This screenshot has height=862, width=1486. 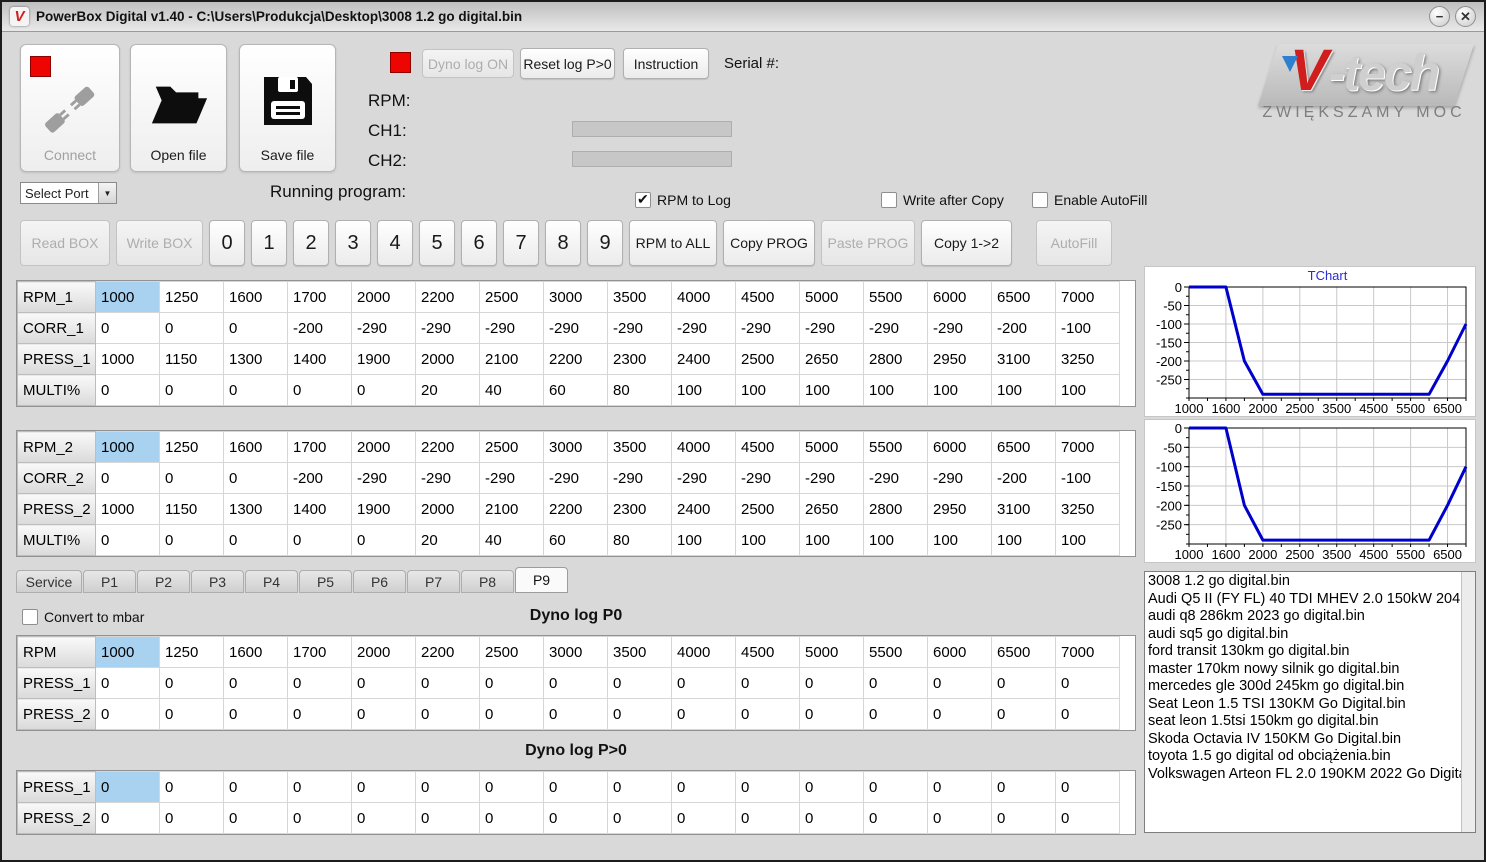 I want to click on grid-cell: 3500, so click(x=639, y=297).